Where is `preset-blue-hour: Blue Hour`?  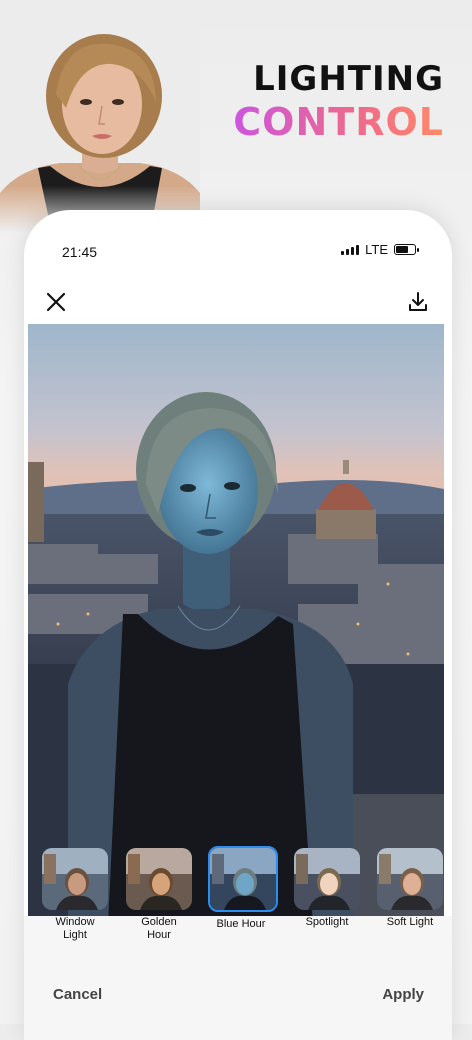
preset-blue-hour: Blue Hour is located at coordinates (243, 888).